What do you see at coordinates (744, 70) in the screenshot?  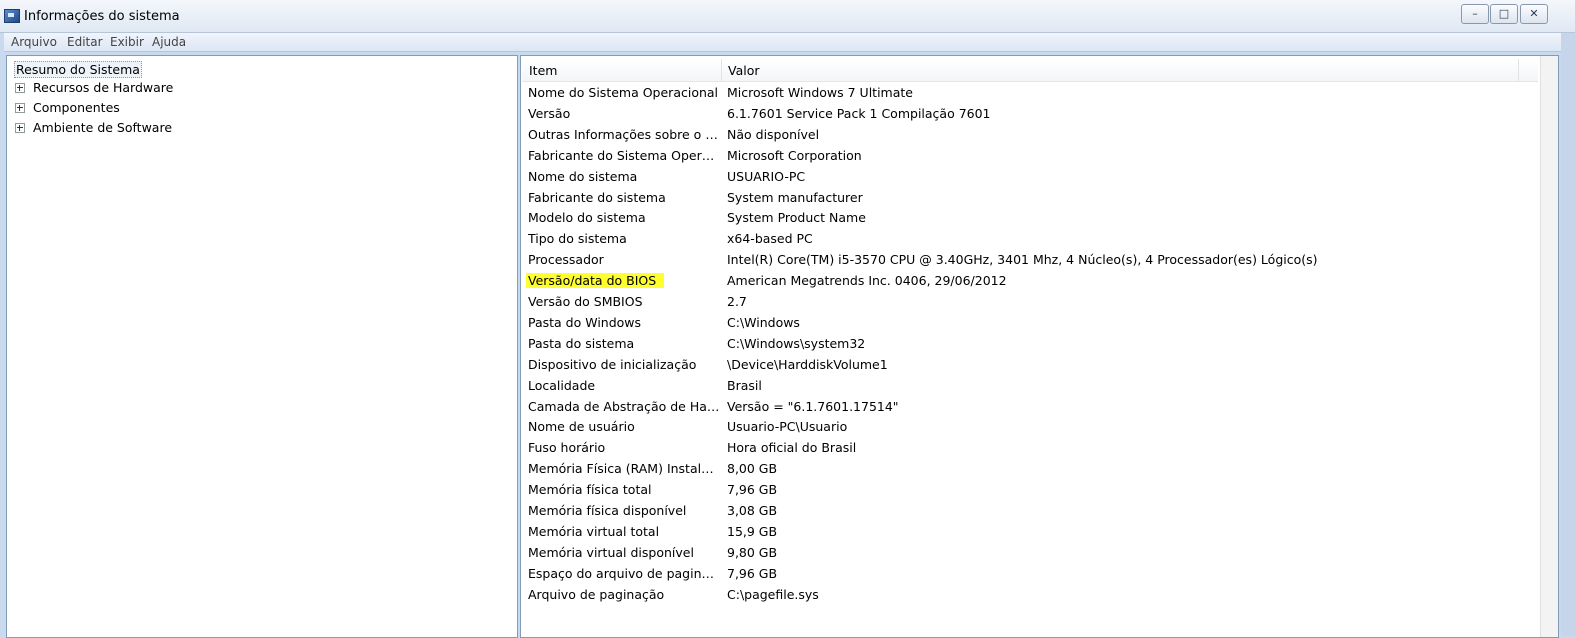 I see `column-header-value: Valor` at bounding box center [744, 70].